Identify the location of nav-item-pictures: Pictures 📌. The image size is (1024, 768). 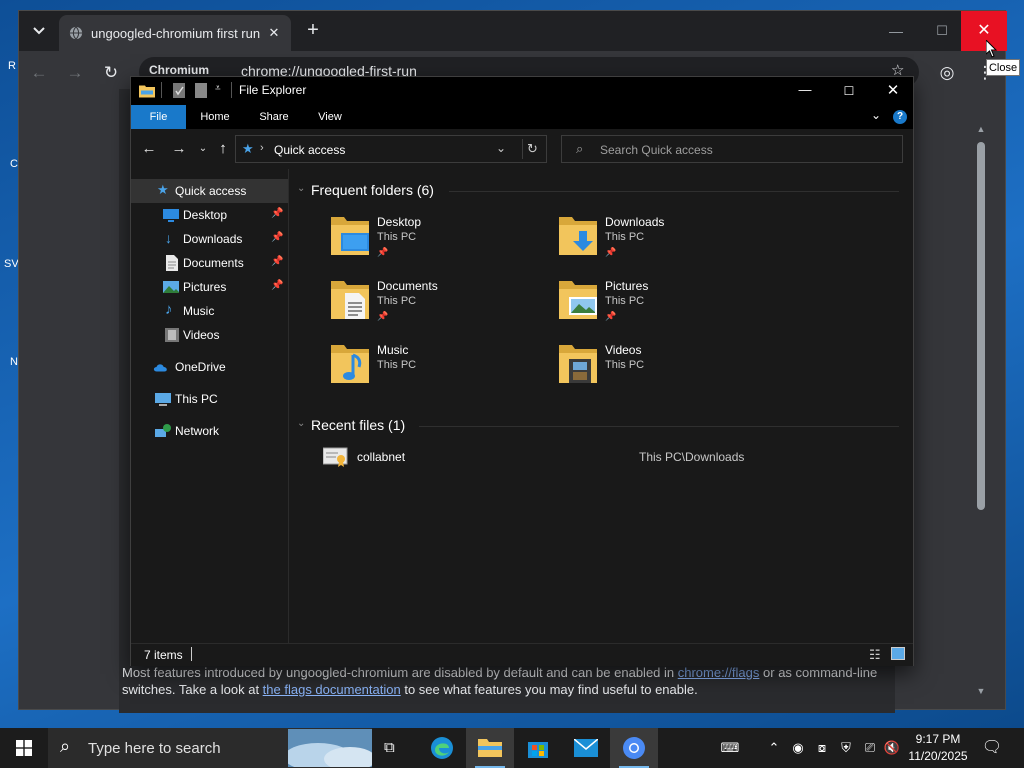
(209, 287).